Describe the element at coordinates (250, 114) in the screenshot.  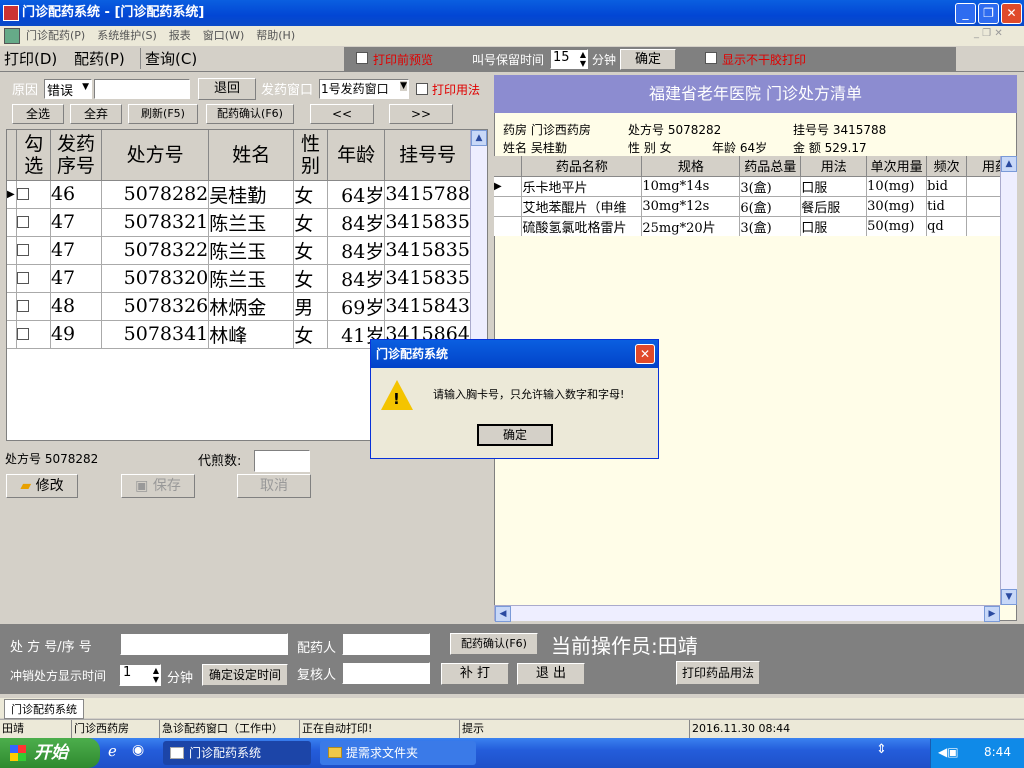
I see `dispense-confirm-button: 配药确认(F6)` at that location.